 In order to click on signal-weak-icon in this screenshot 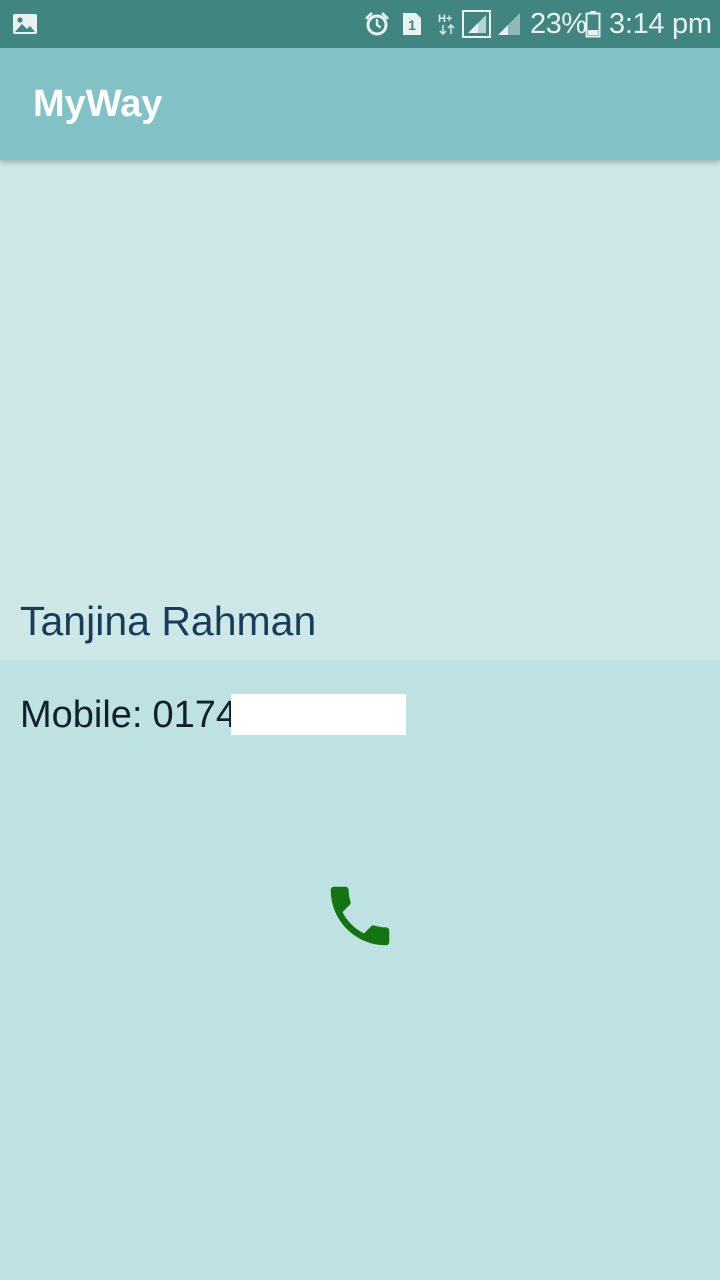, I will do `click(509, 24)`.